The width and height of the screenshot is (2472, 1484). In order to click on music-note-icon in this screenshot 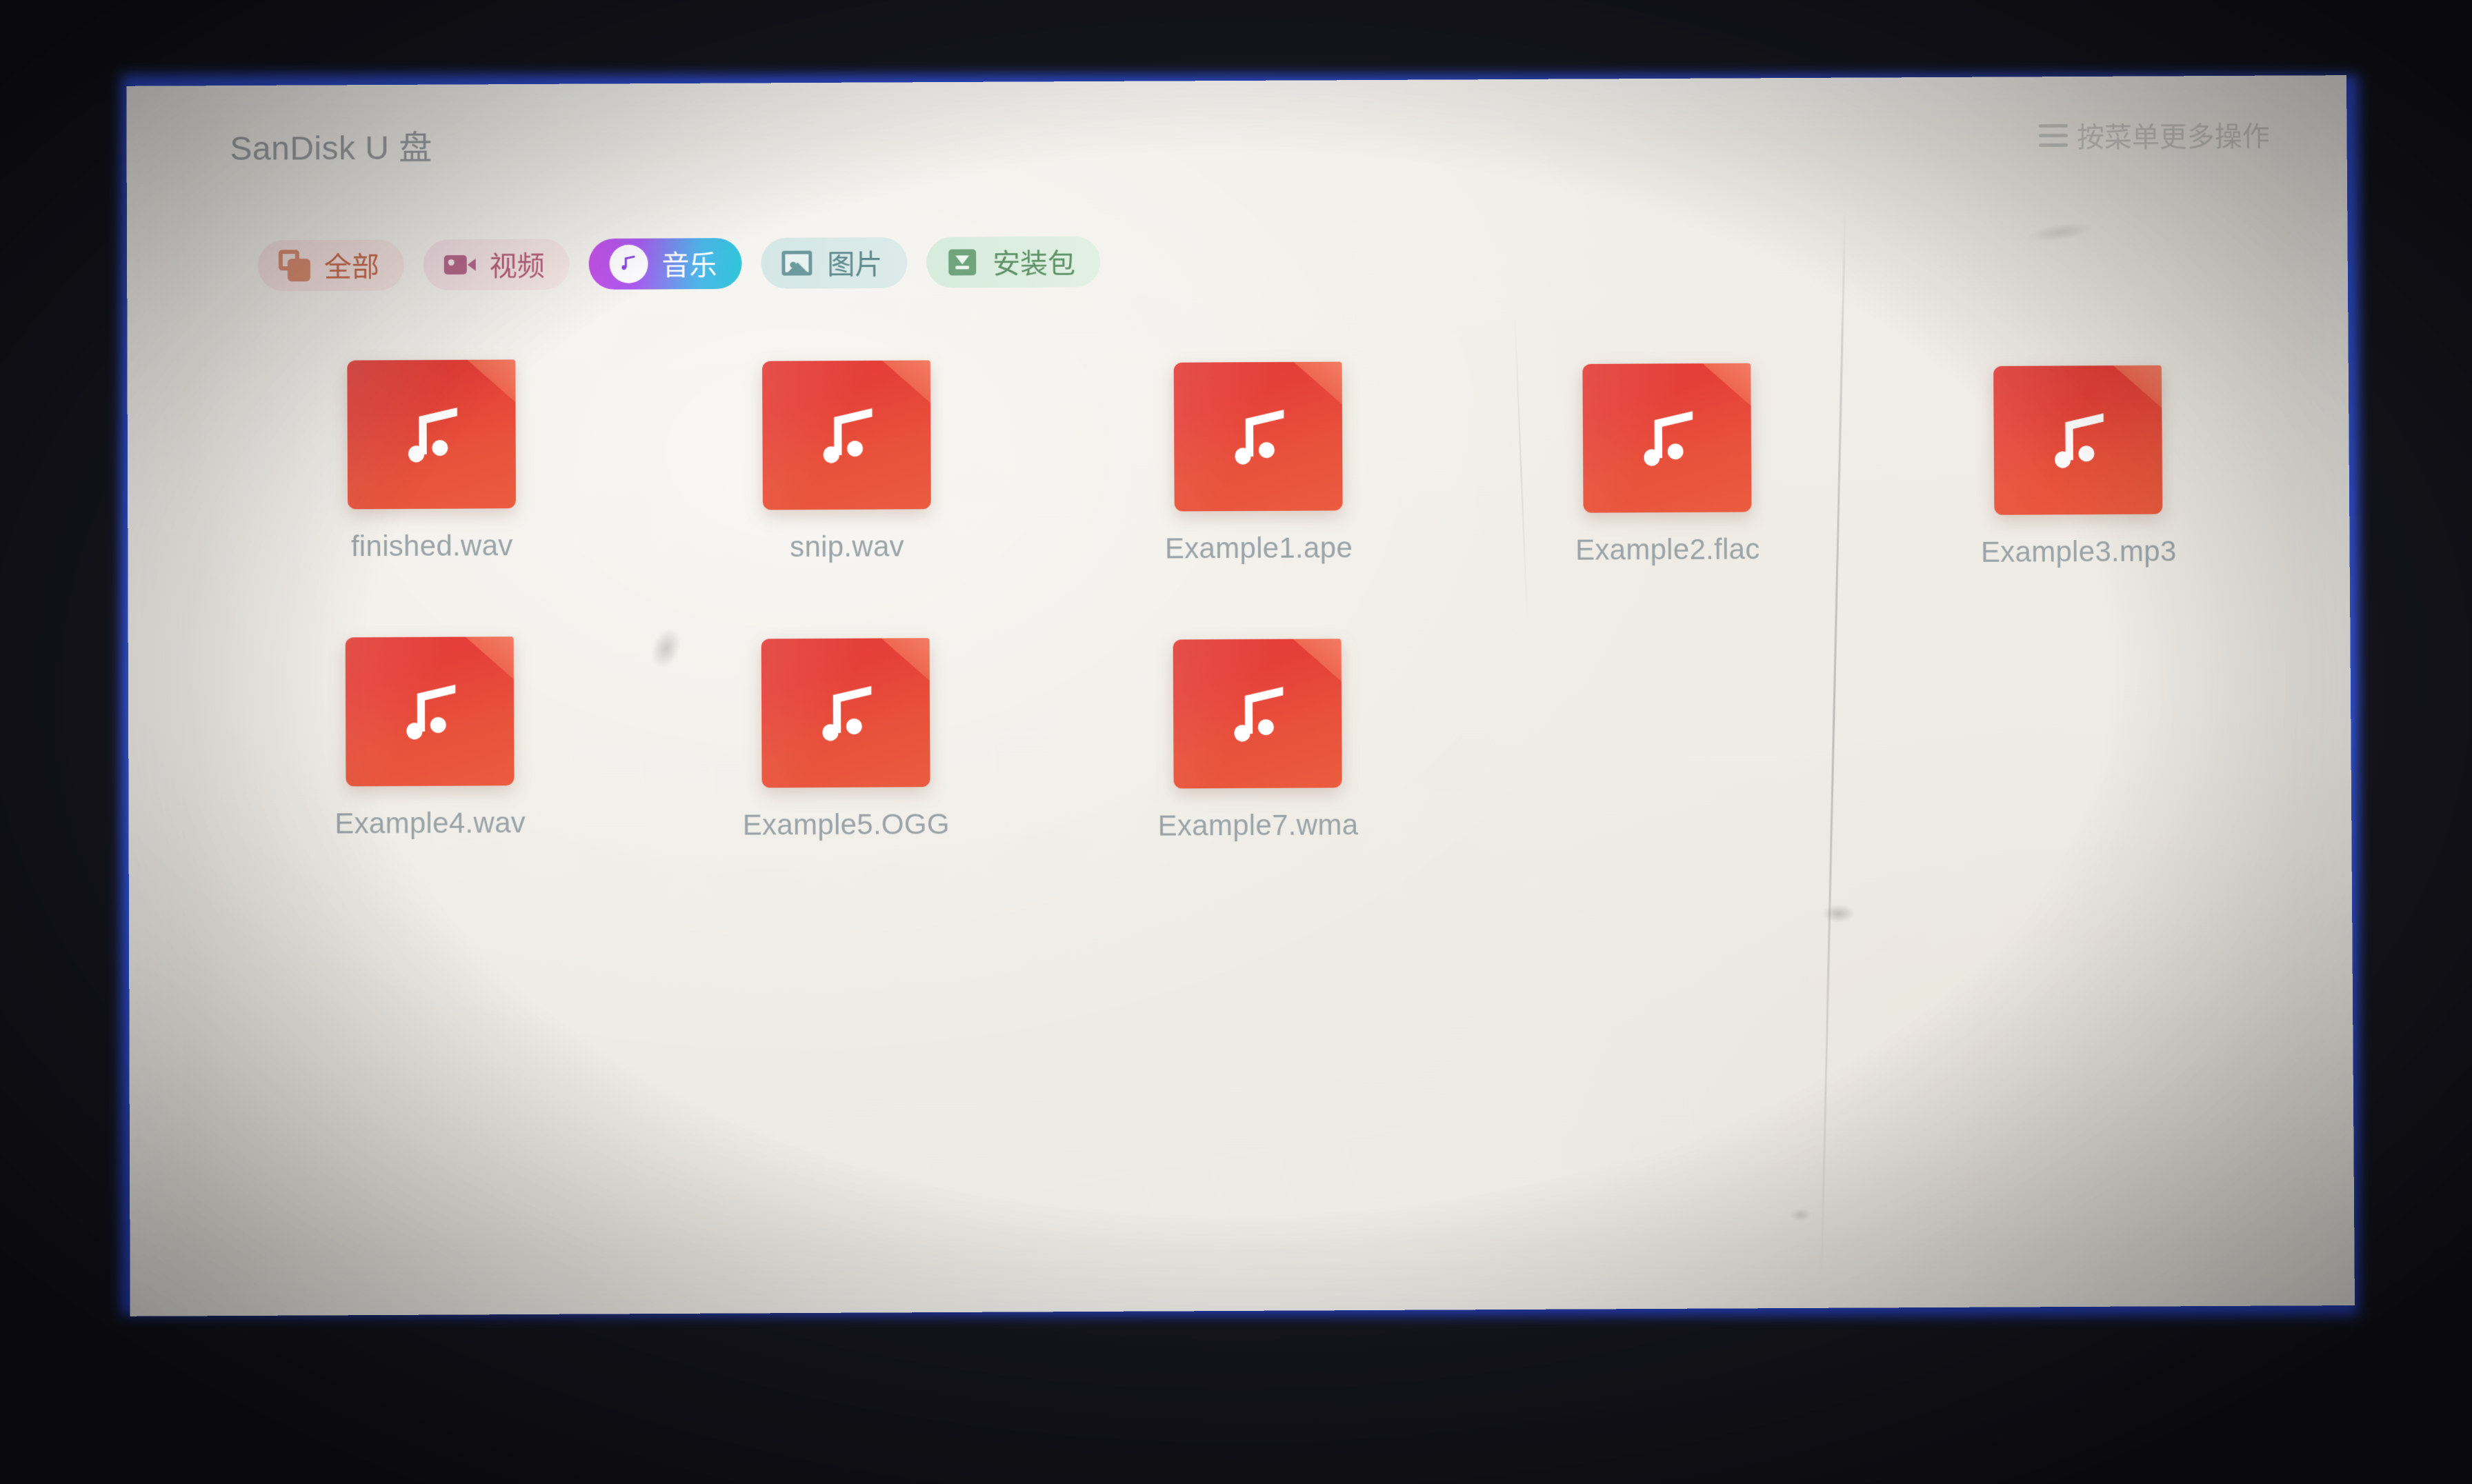, I will do `click(629, 263)`.